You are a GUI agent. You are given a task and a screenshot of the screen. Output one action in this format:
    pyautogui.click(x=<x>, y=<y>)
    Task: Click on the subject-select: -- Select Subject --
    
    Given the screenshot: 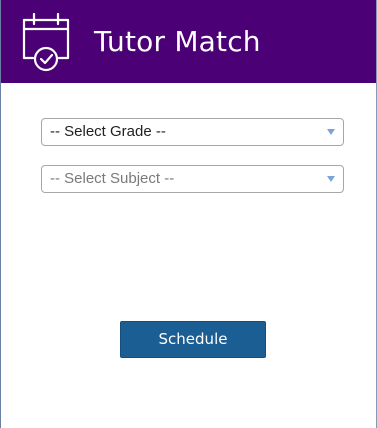 What is the action you would take?
    pyautogui.click(x=192, y=179)
    